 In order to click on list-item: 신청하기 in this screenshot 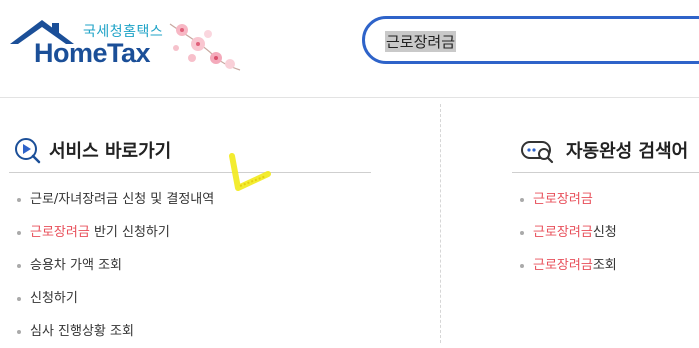, I will do `click(111, 298)`.